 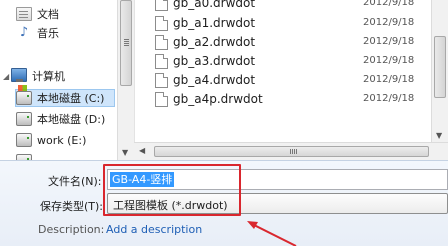 I want to click on highlight-box, so click(x=172, y=190).